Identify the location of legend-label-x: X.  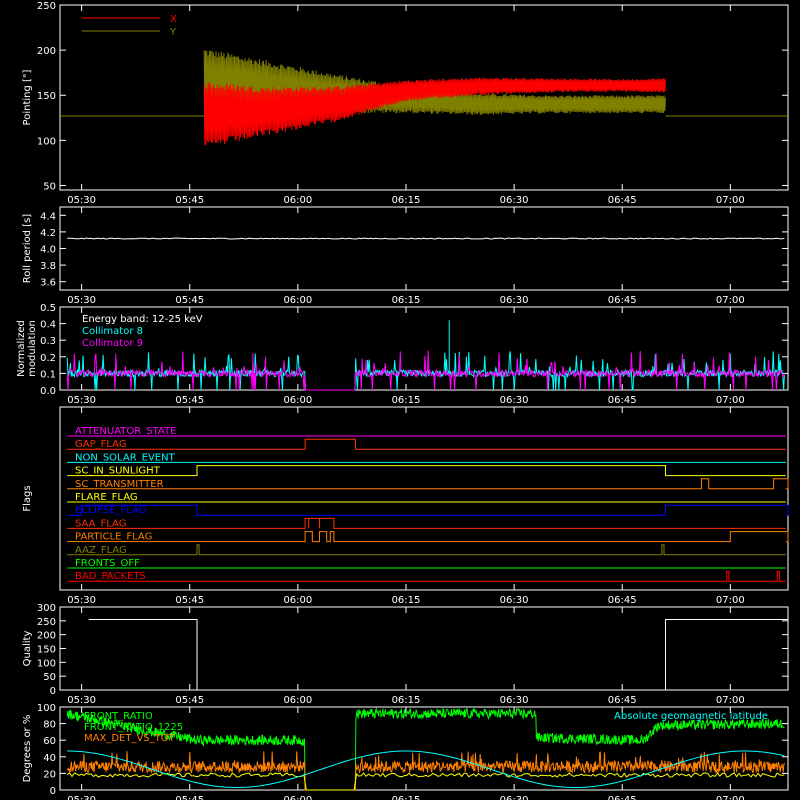
(173, 19).